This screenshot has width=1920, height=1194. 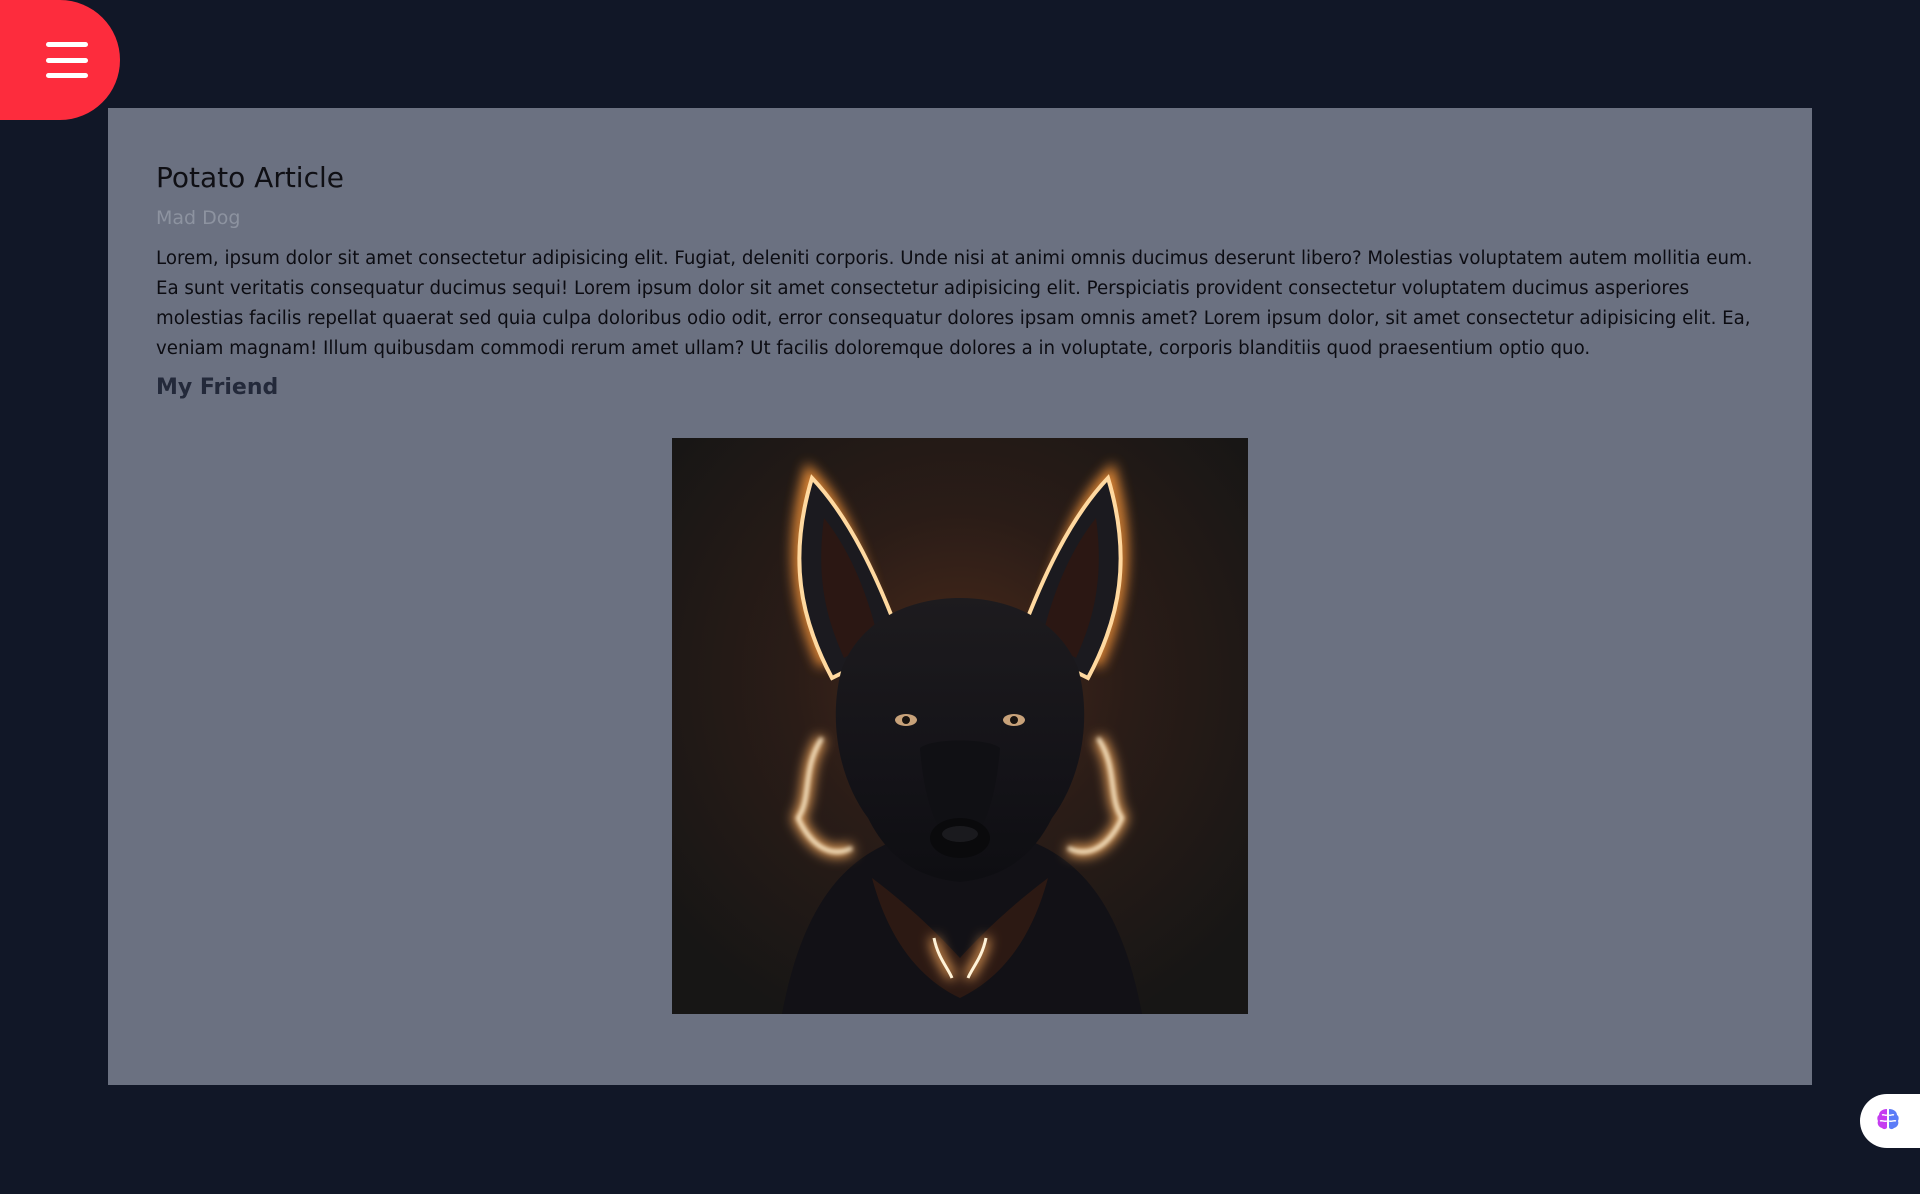 I want to click on brain-icon, so click(x=1888, y=1121).